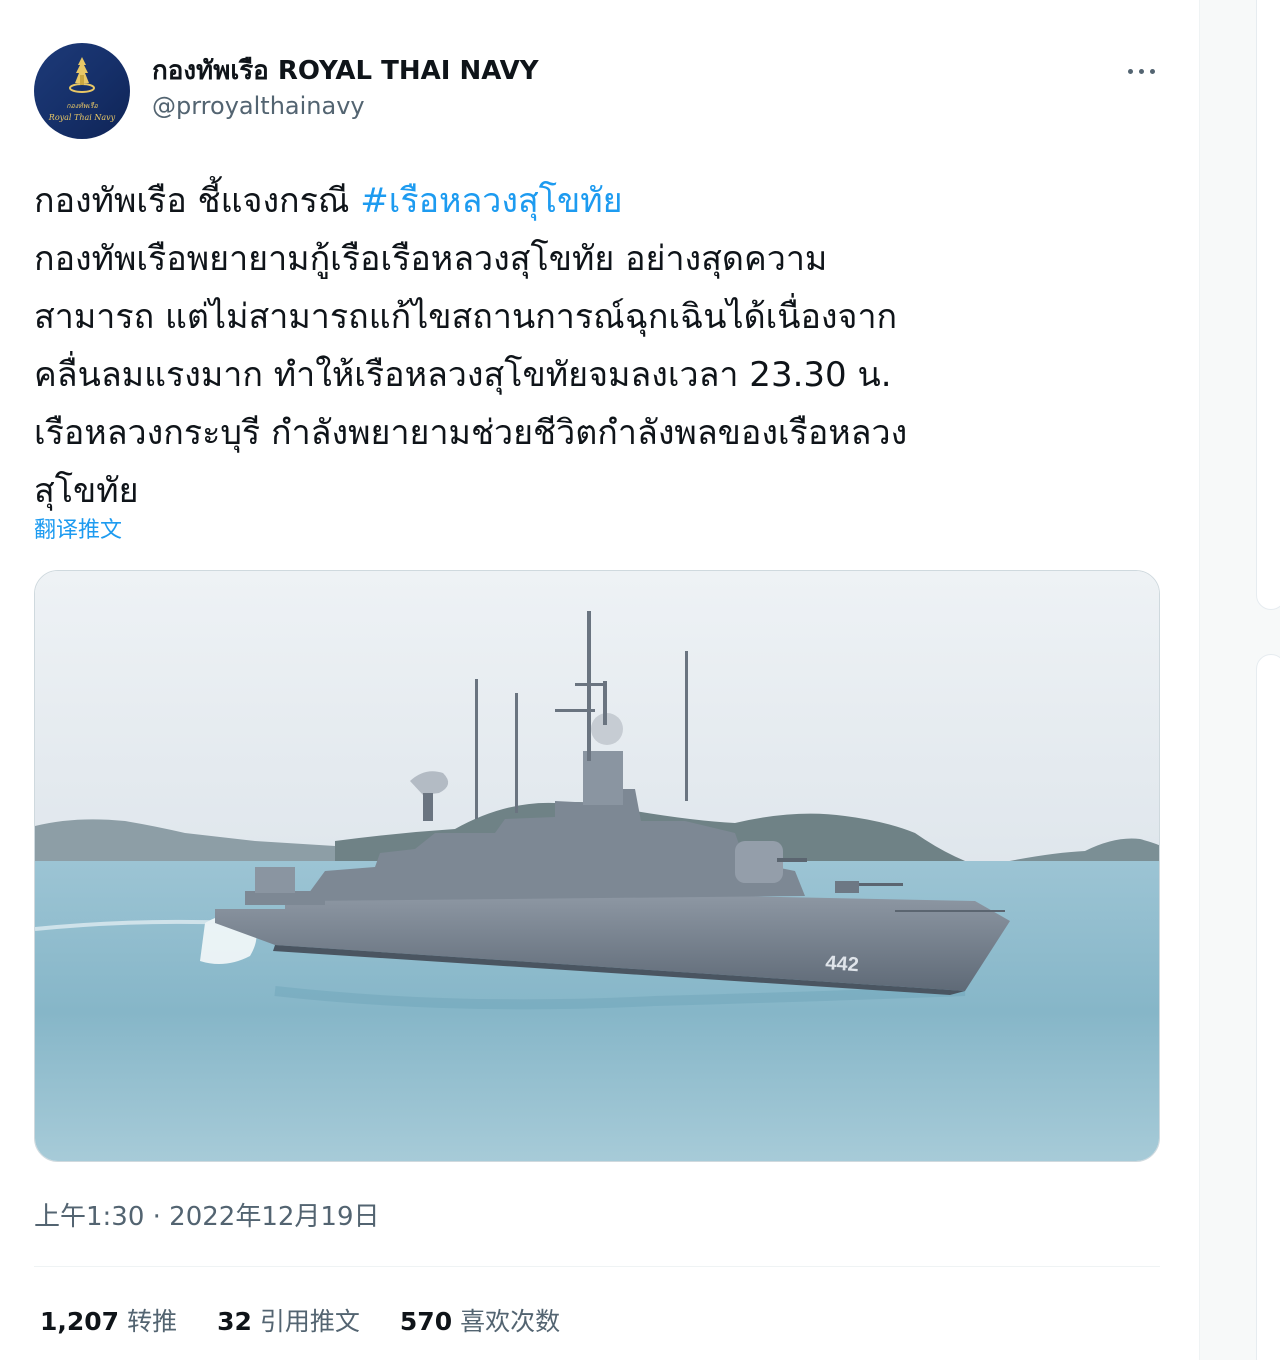  I want to click on retweets-label: 转推, so click(152, 1321).